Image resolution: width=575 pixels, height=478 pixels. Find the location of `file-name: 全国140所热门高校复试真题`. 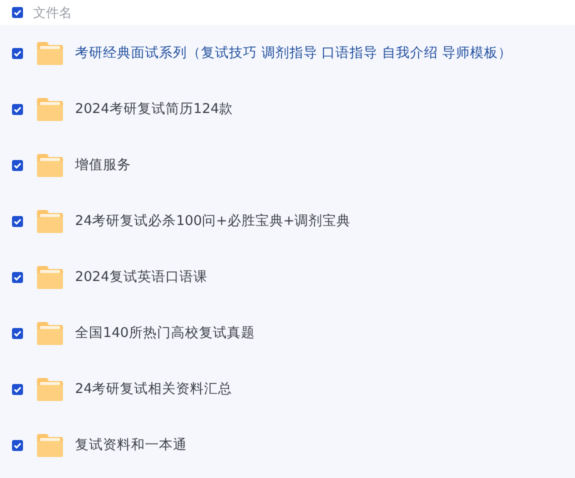

file-name: 全国140所热门高校复试真题 is located at coordinates (165, 333).